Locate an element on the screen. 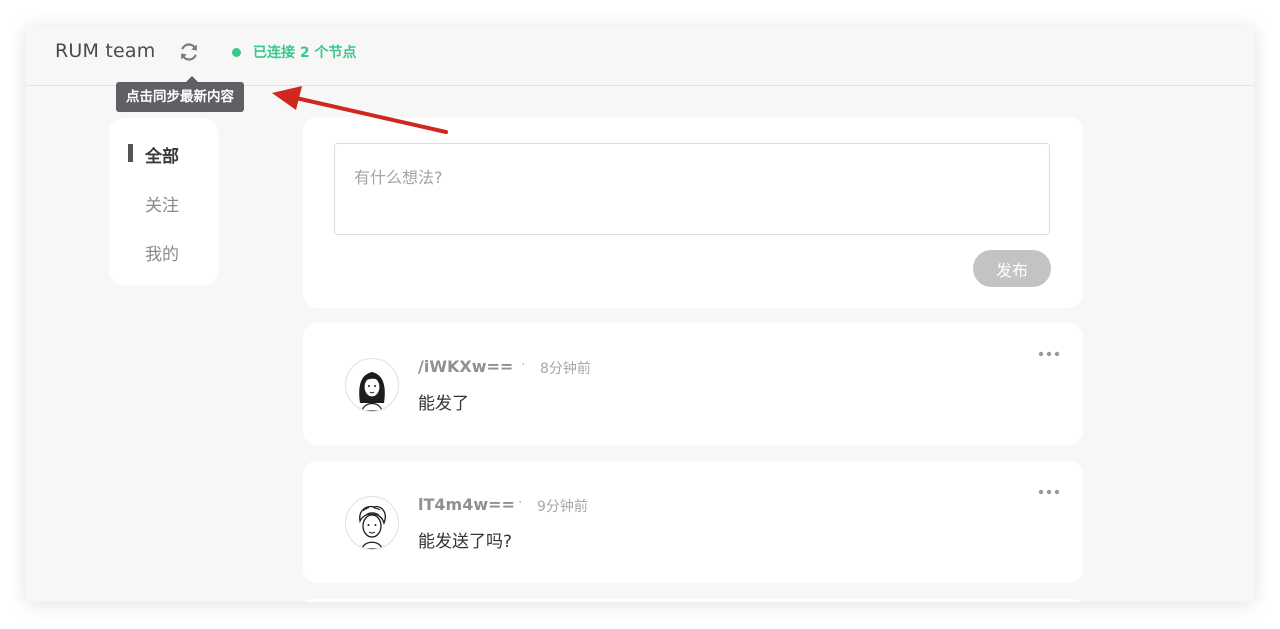 Image resolution: width=1280 pixels, height=629 pixels. connection-status: 已连接 2 个节点 is located at coordinates (294, 52).